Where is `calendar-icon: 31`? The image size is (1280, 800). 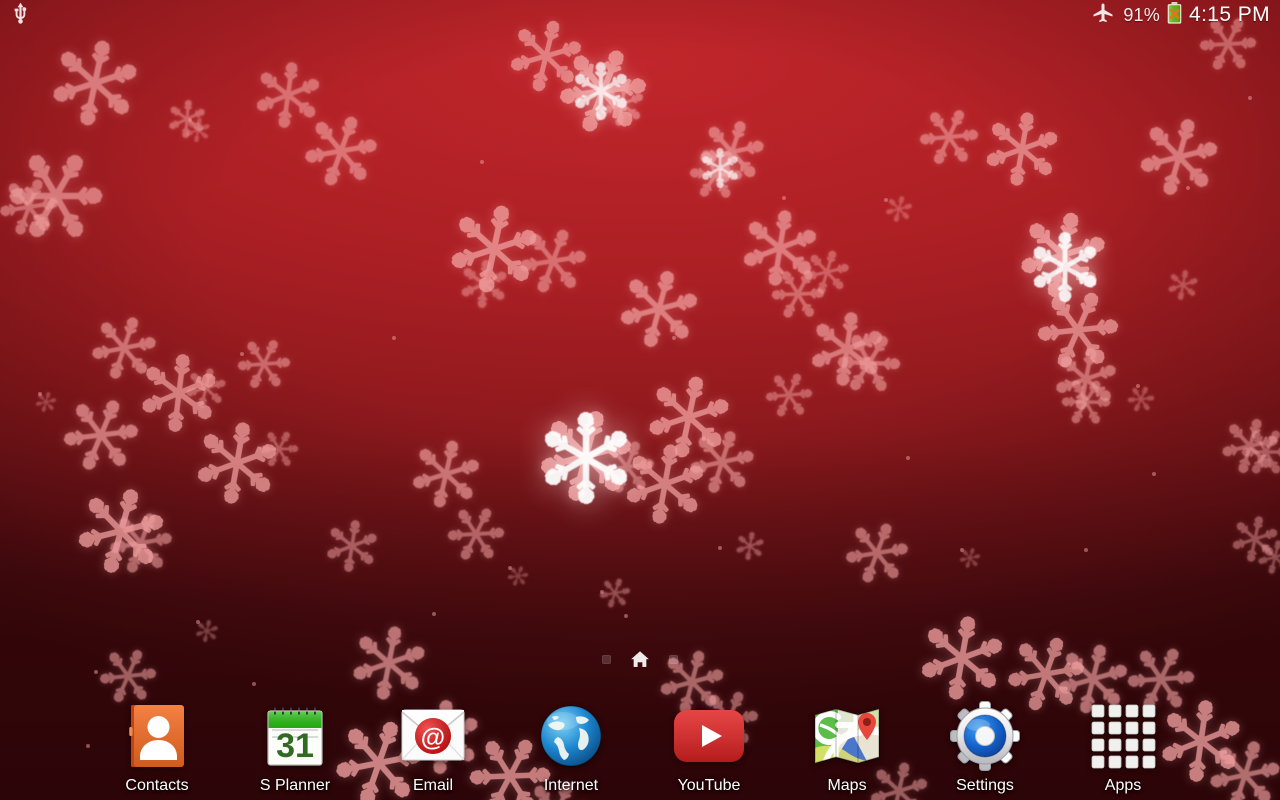
calendar-icon: 31 is located at coordinates (295, 736).